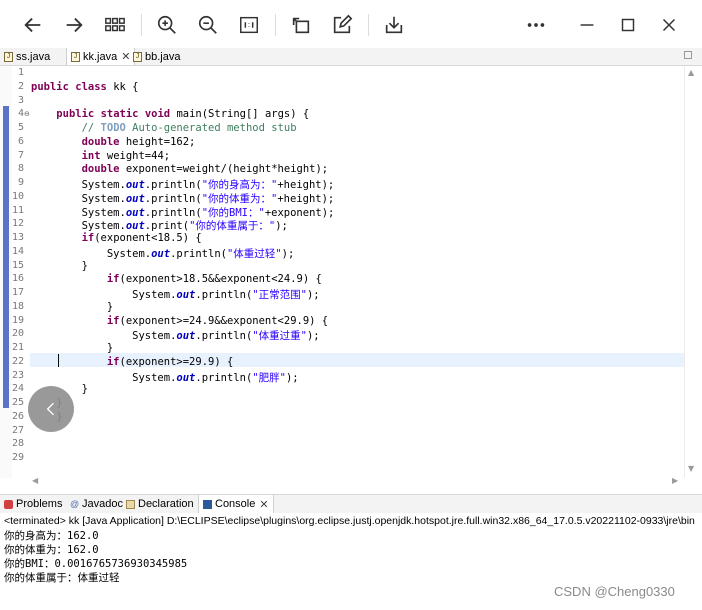 The image size is (702, 610). Describe the element at coordinates (27, 114) in the screenshot. I see `fold-toggle-icon: ⊖` at that location.